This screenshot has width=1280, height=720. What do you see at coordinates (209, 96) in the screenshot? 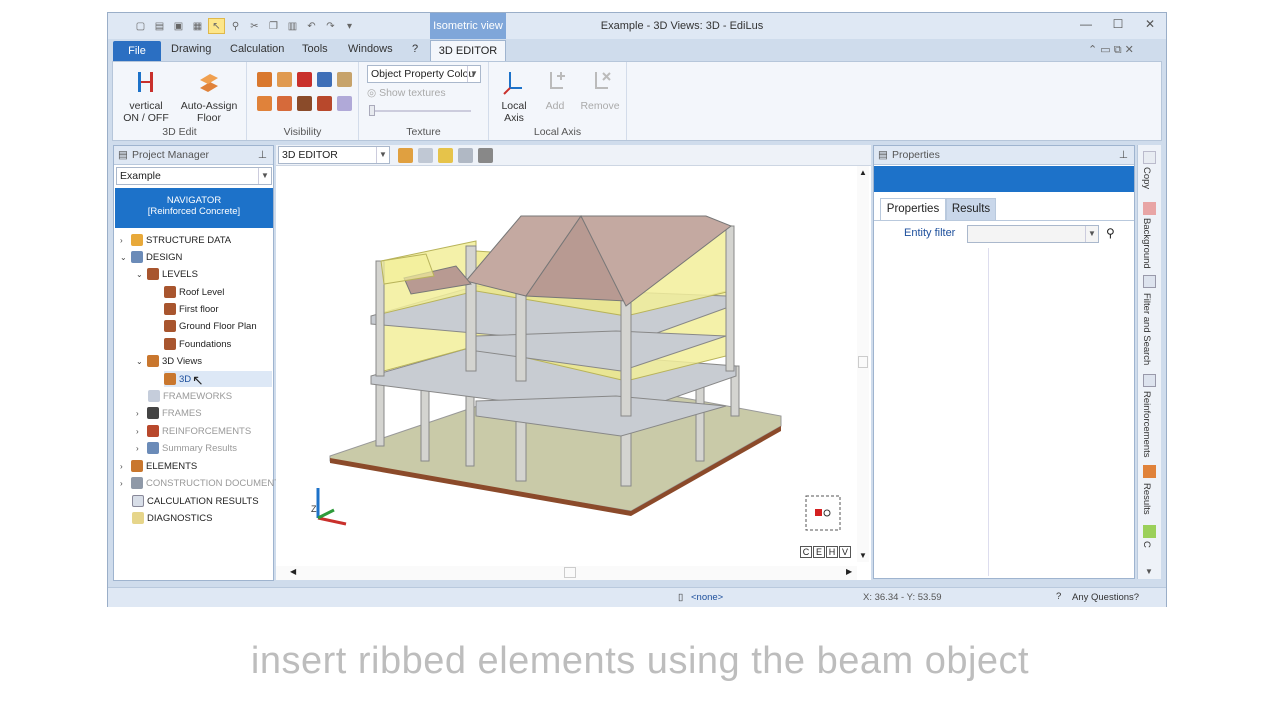
I see `auto-assign-floor-button: Auto-Assign Floor` at bounding box center [209, 96].